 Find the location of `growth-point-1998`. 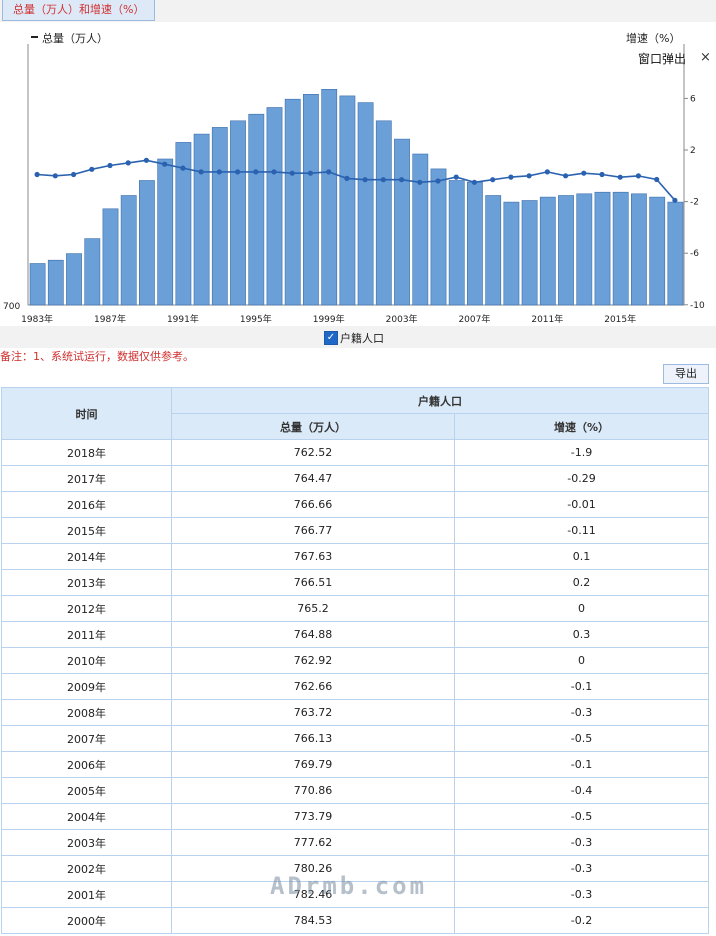

growth-point-1998 is located at coordinates (310, 173).